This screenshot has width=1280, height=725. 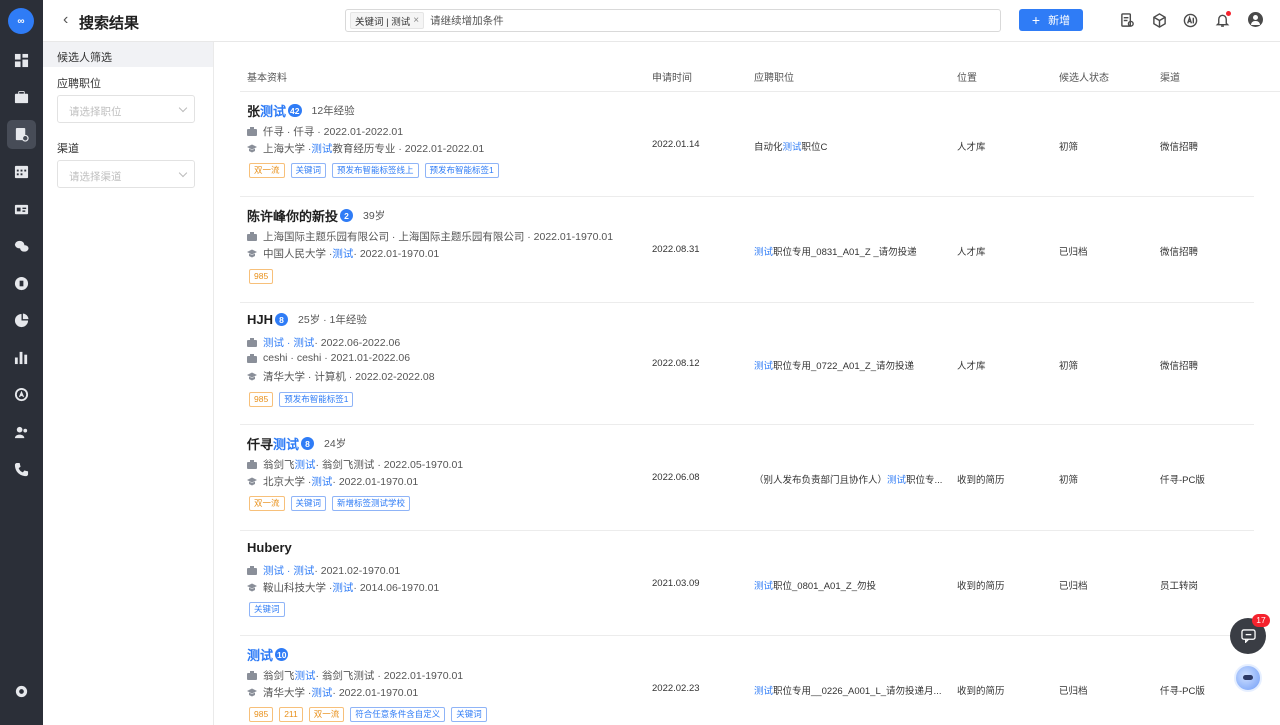 What do you see at coordinates (676, 688) in the screenshot?
I see `apply-date: 2022.02.23` at bounding box center [676, 688].